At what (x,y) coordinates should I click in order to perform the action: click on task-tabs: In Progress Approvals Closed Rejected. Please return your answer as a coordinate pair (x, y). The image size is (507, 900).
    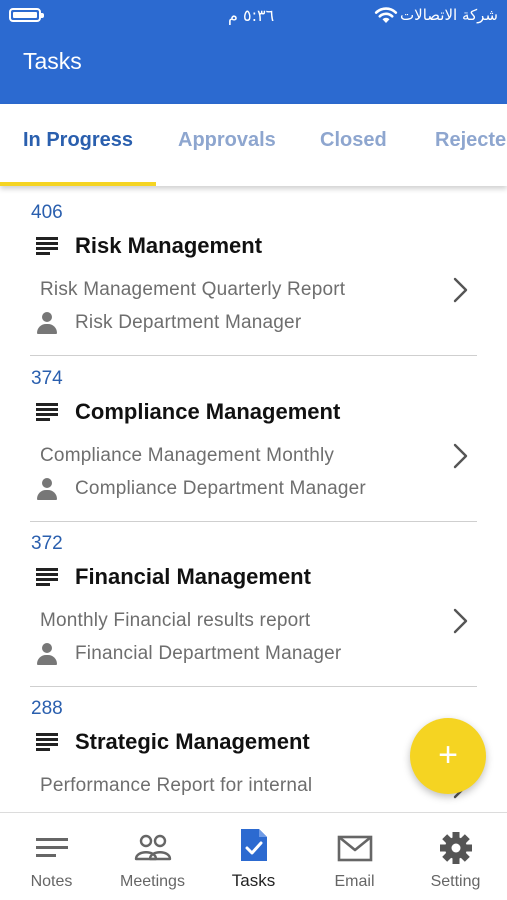
    Looking at the image, I should click on (253, 145).